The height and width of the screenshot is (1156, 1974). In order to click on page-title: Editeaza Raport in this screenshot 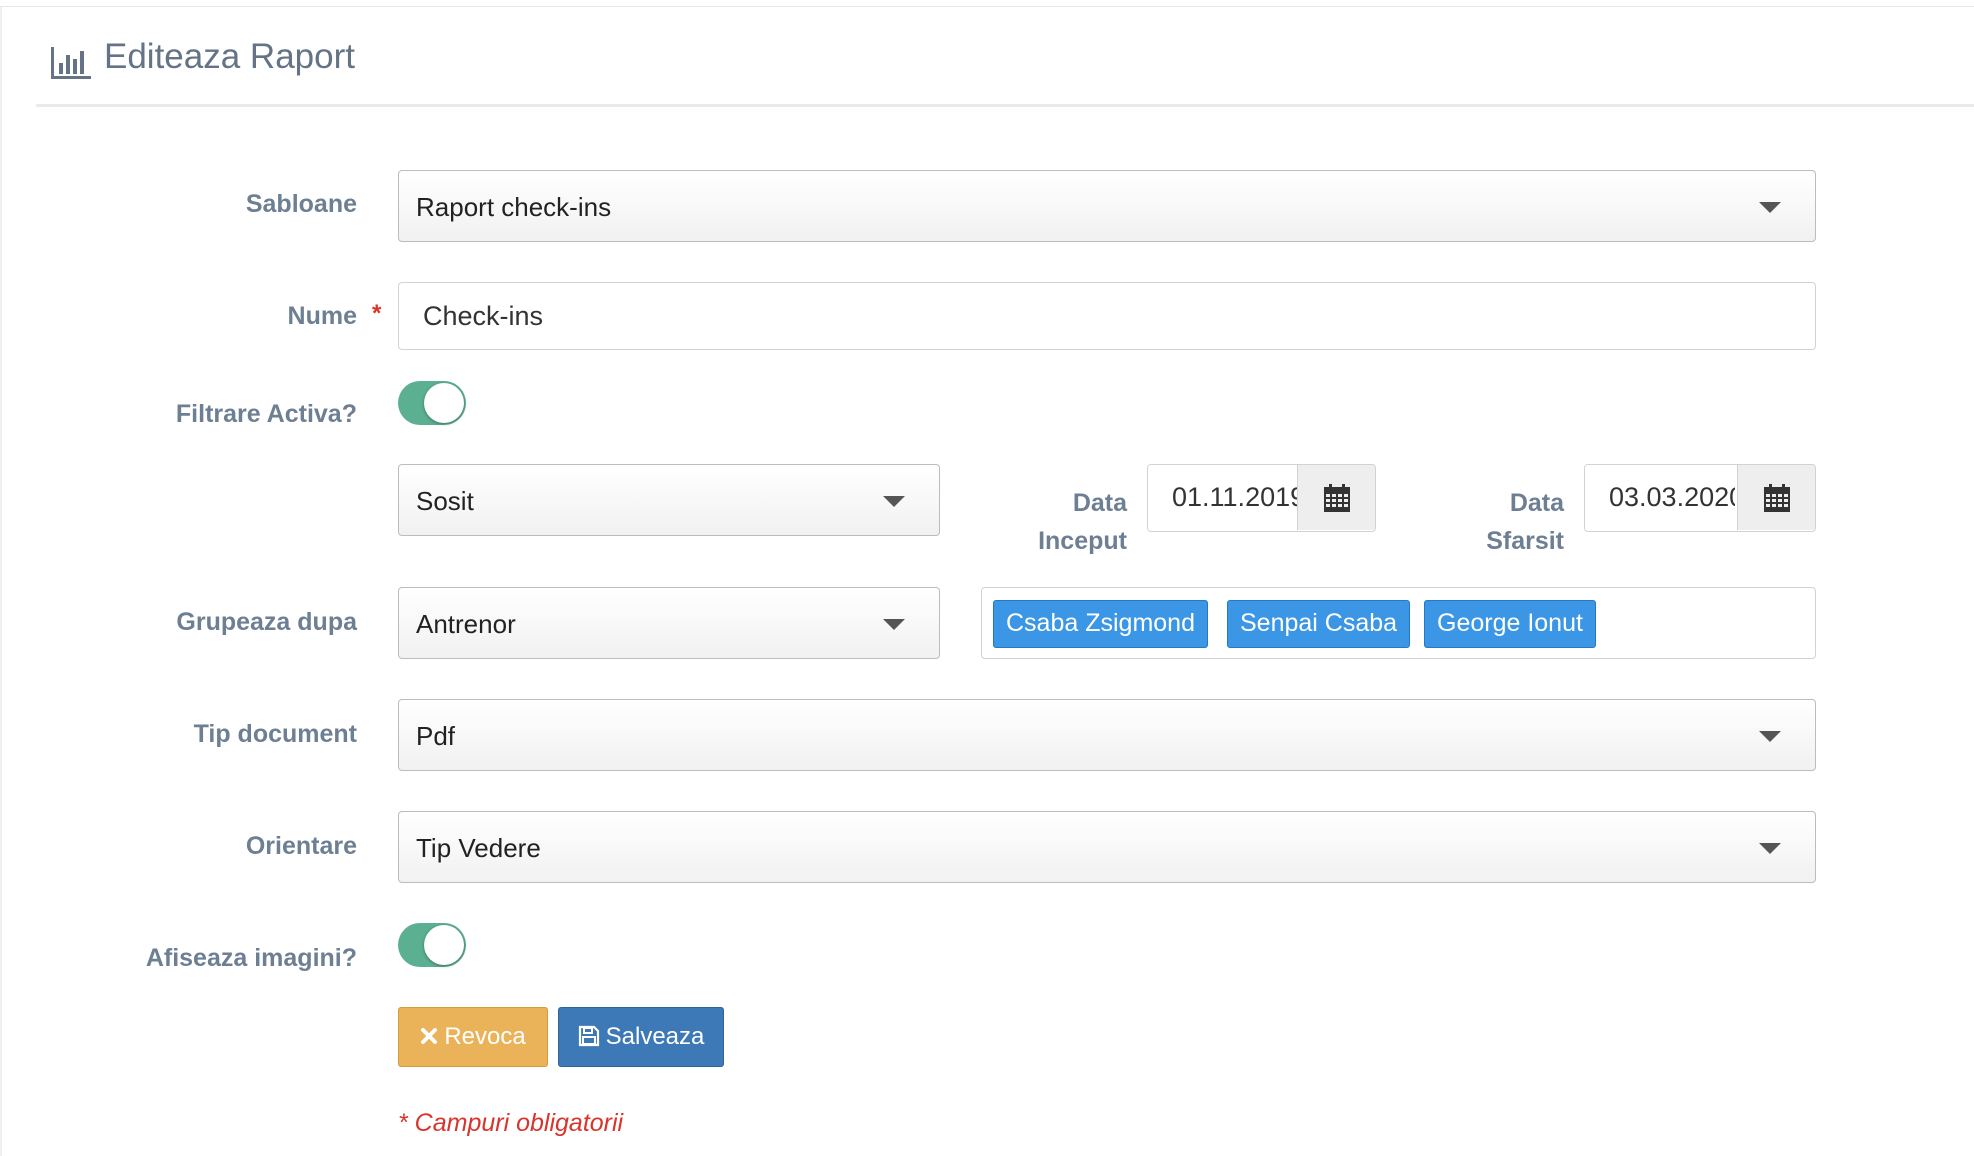, I will do `click(229, 56)`.